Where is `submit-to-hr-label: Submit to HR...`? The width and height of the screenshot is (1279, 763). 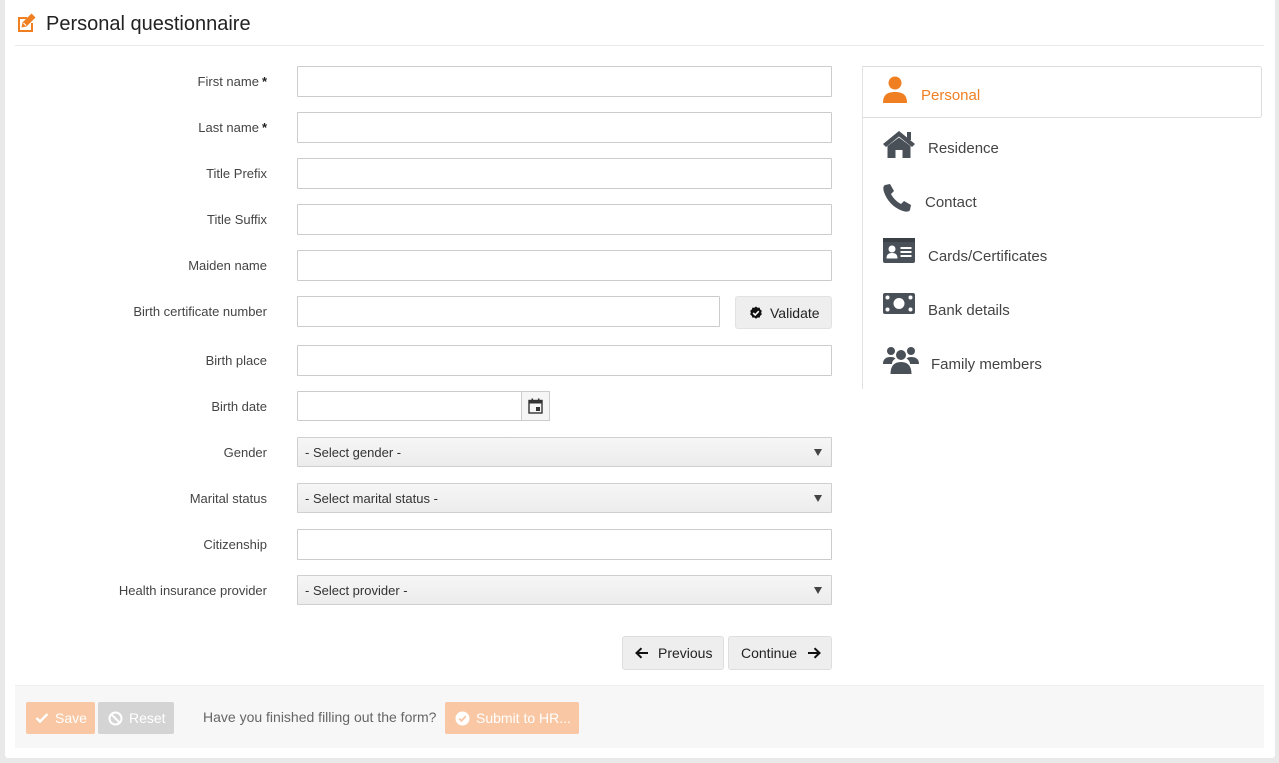 submit-to-hr-label: Submit to HR... is located at coordinates (523, 718).